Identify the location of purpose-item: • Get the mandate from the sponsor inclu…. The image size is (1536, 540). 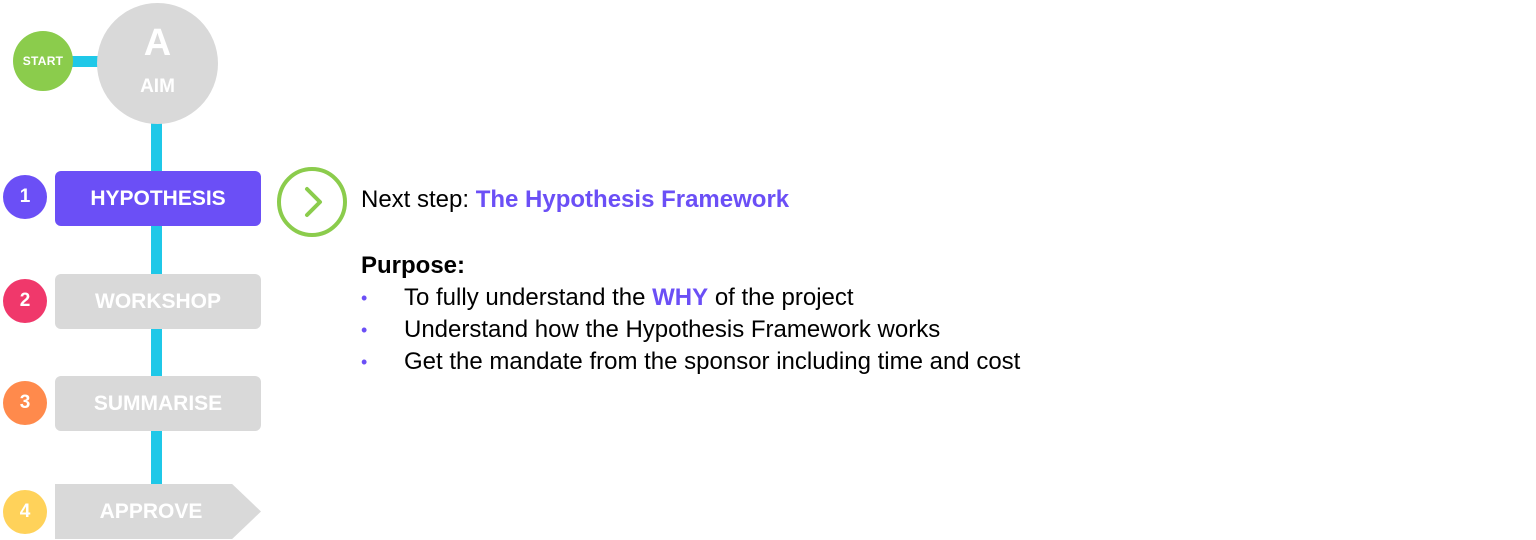
(690, 362).